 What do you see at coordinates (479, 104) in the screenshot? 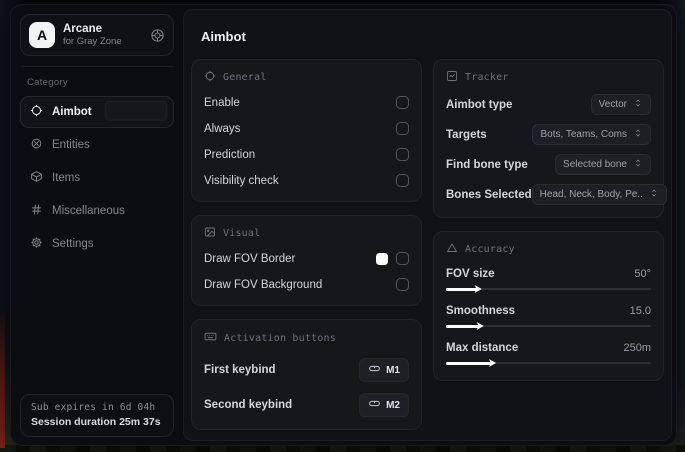
I see `row-label: Aimbot type` at bounding box center [479, 104].